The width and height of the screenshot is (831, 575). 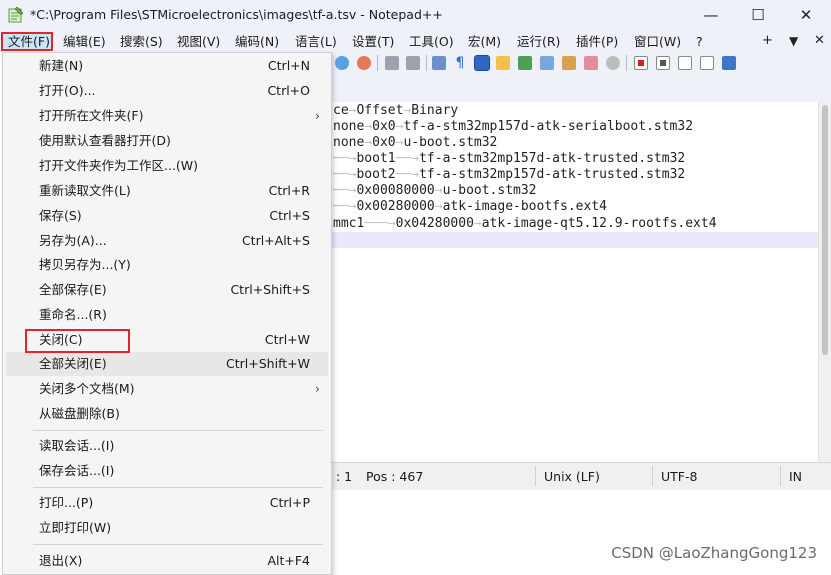 What do you see at coordinates (460, 63) in the screenshot?
I see `show-all-chars-icon: ¶` at bounding box center [460, 63].